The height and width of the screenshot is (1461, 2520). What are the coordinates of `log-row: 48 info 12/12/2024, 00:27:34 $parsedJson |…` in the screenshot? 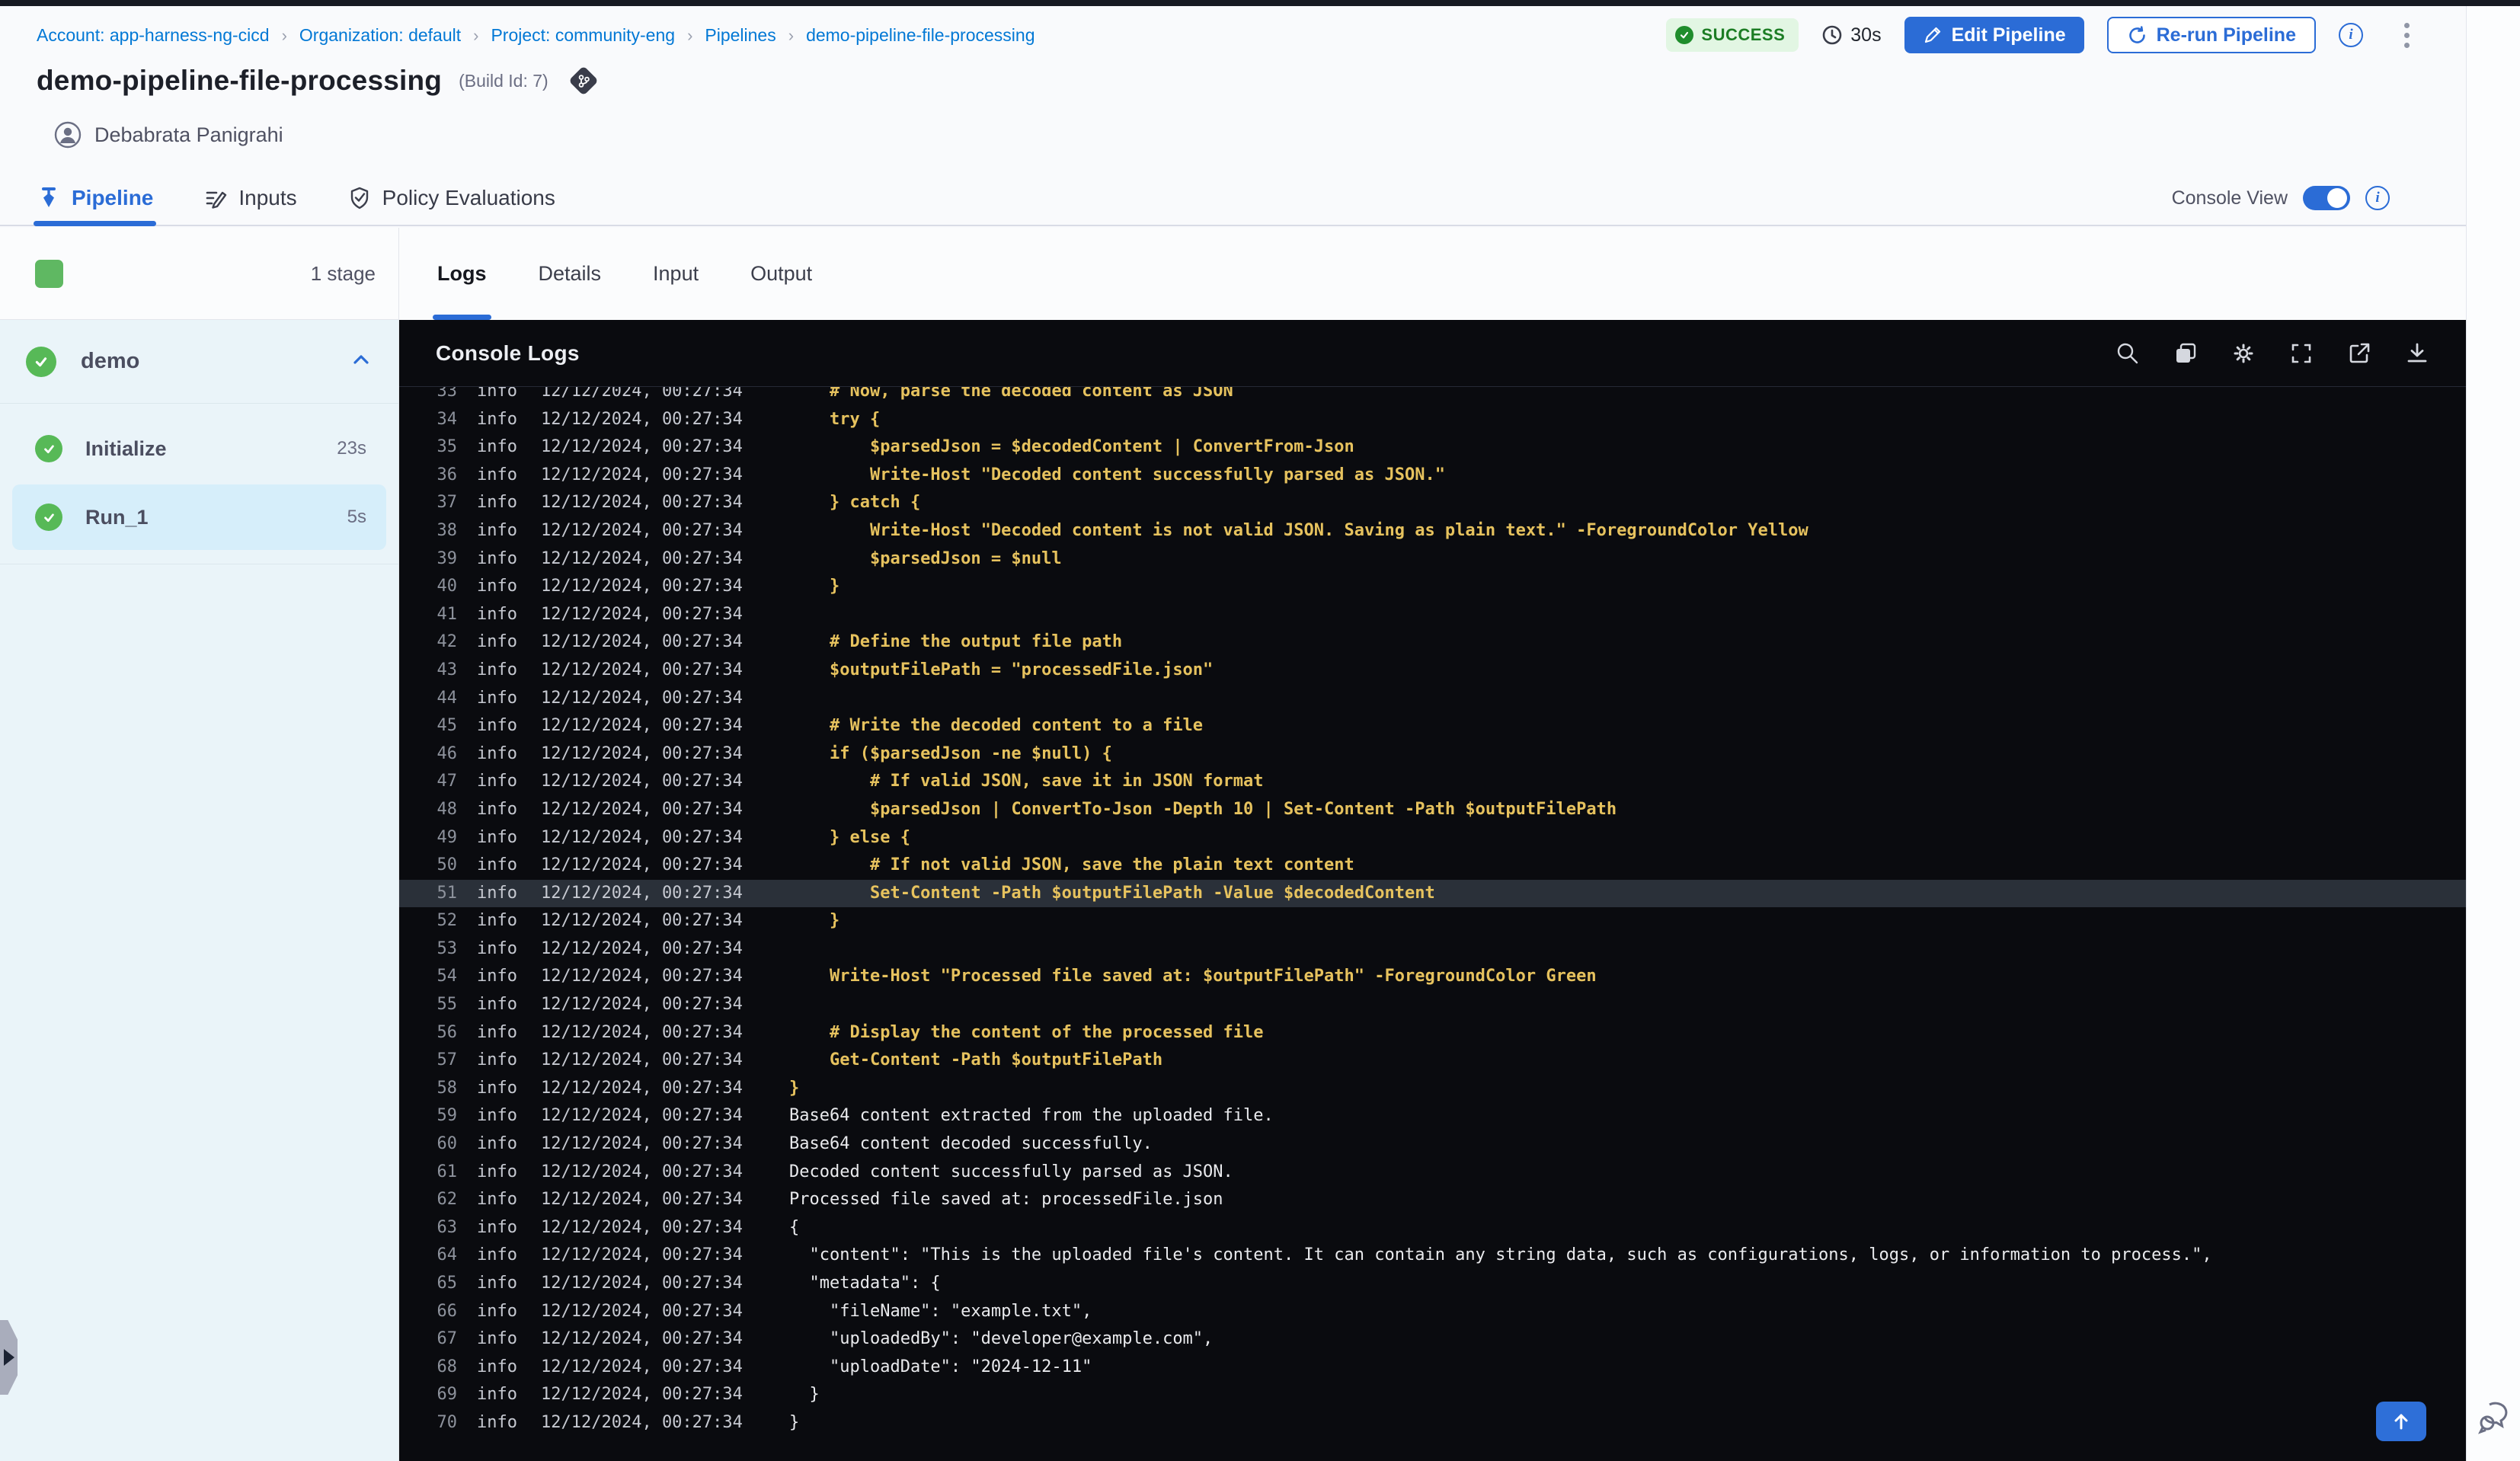 It's located at (1432, 810).